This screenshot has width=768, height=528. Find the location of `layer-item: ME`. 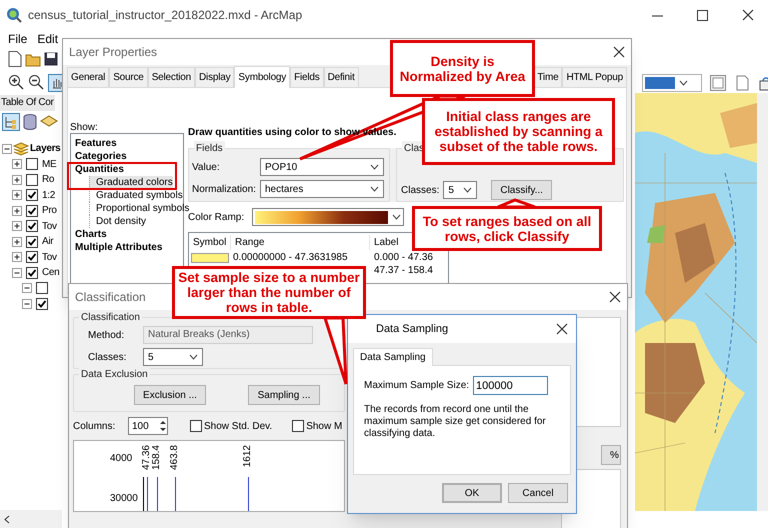

layer-item: ME is located at coordinates (49, 164).